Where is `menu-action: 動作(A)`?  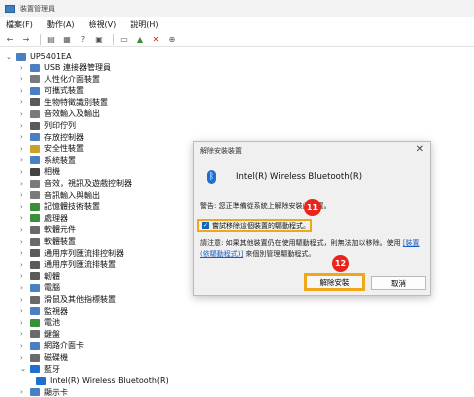 menu-action: 動作(A) is located at coordinates (61, 24).